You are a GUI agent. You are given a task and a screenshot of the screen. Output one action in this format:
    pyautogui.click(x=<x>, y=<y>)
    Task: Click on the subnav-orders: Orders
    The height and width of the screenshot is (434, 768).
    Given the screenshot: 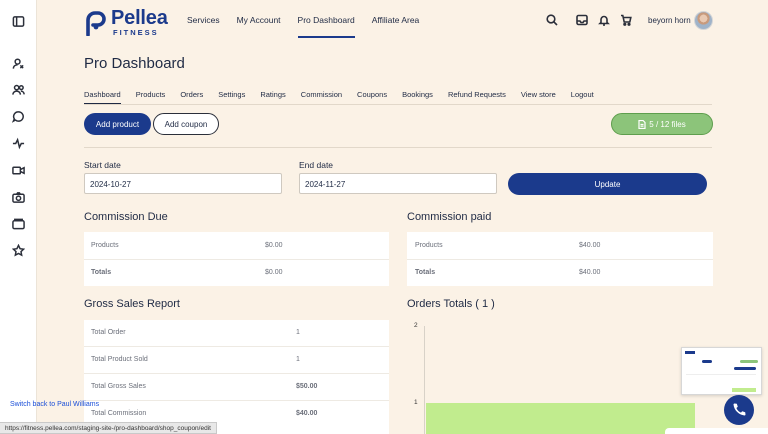 What is the action you would take?
    pyautogui.click(x=191, y=97)
    